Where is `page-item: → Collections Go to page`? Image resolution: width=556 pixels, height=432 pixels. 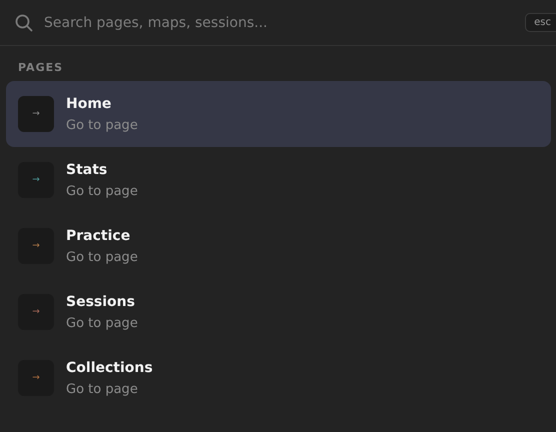
page-item: → Collections Go to page is located at coordinates (278, 378).